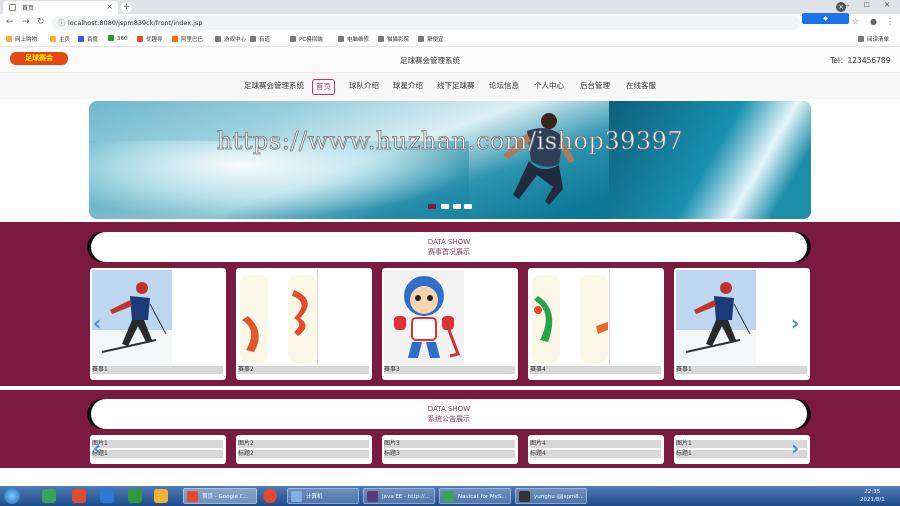 Image resolution: width=900 pixels, height=506 pixels. I want to click on section-subheading: 赛事首况展示, so click(449, 252).